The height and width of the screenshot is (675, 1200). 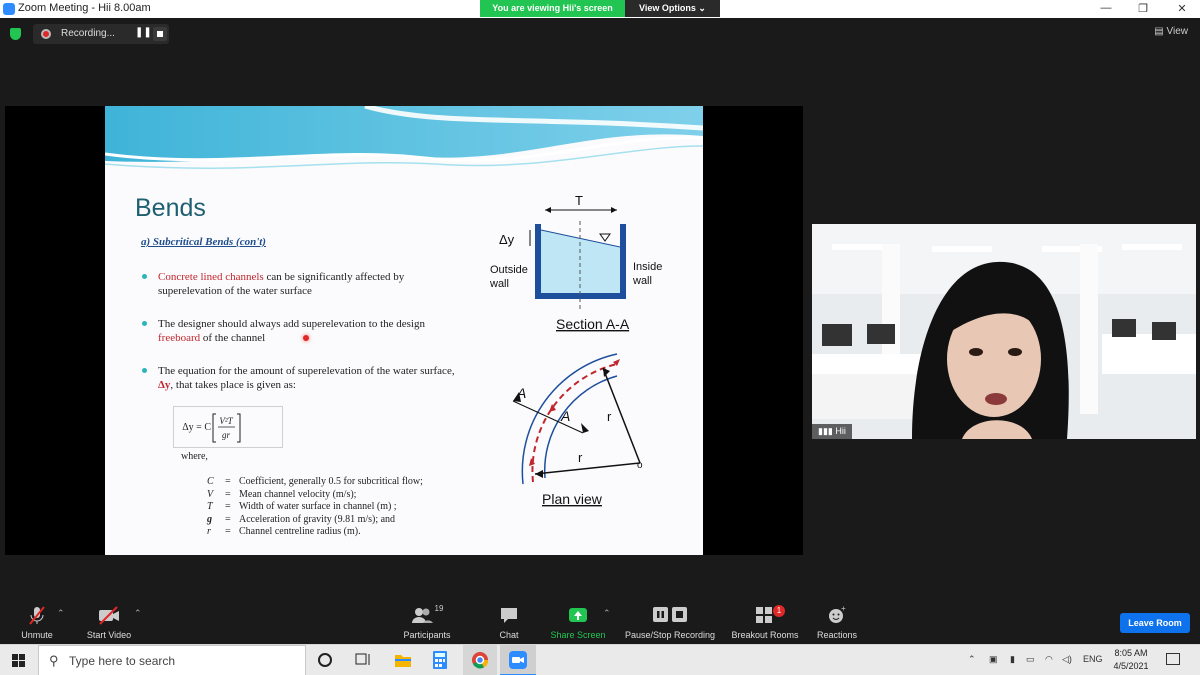 I want to click on participant-video-frame, so click(x=1004, y=331).